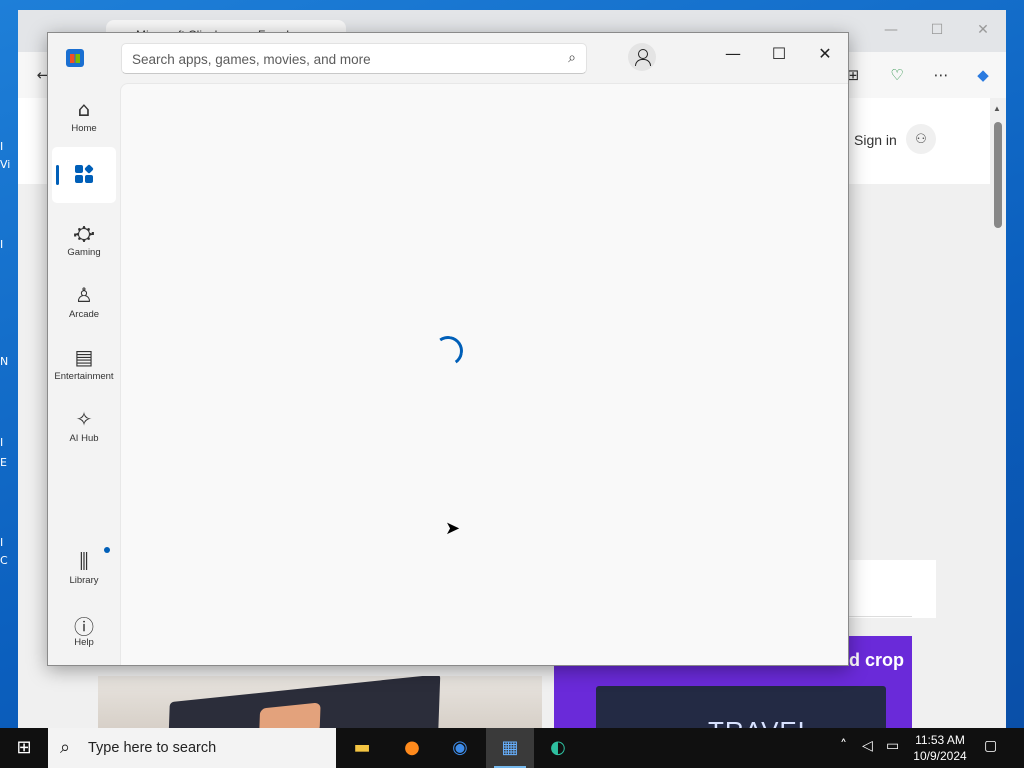  I want to click on nav-item-apps, so click(84, 175).